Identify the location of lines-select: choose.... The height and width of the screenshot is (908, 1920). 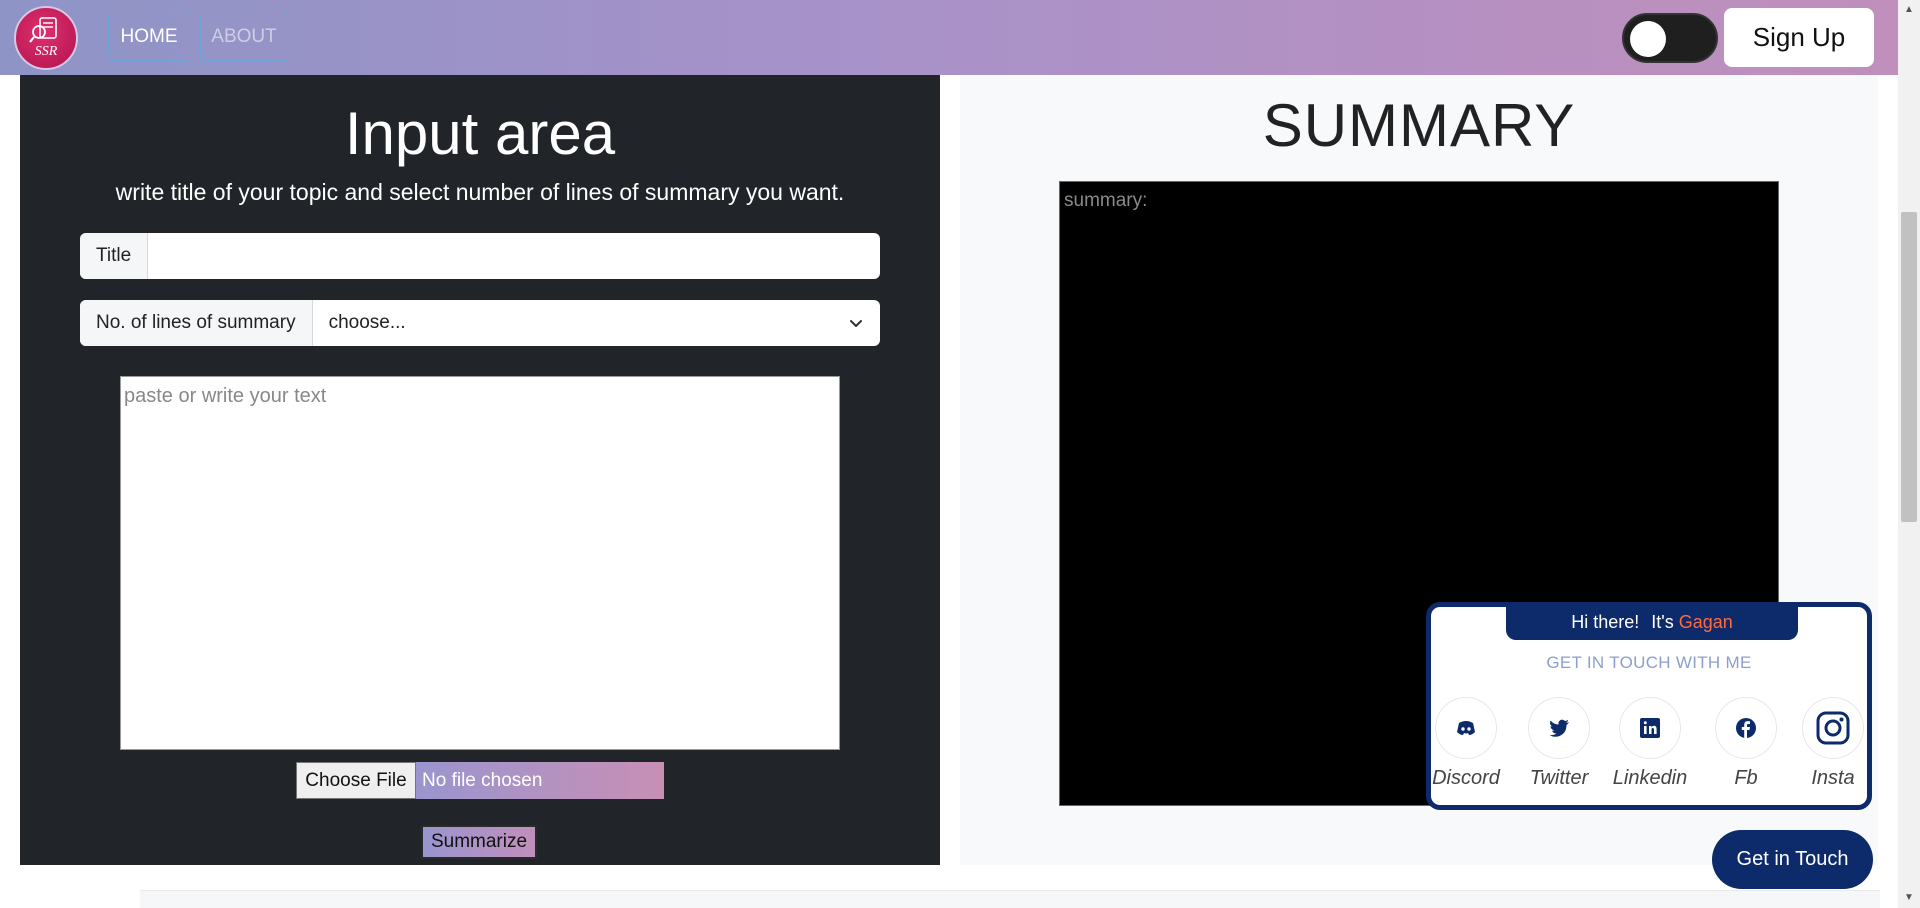
(596, 323).